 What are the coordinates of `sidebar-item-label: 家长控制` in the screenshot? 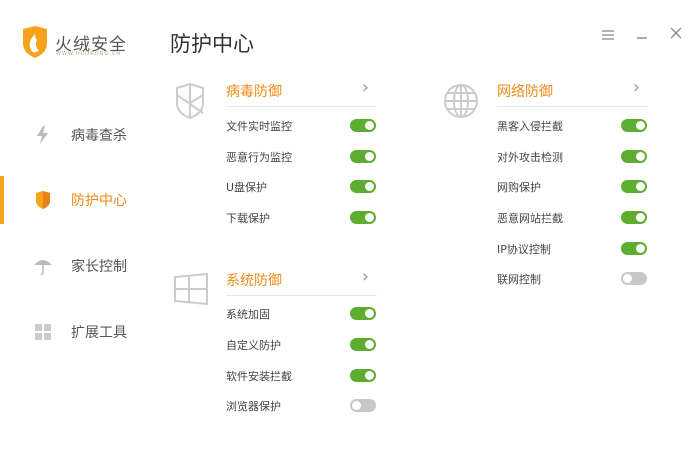 It's located at (99, 267).